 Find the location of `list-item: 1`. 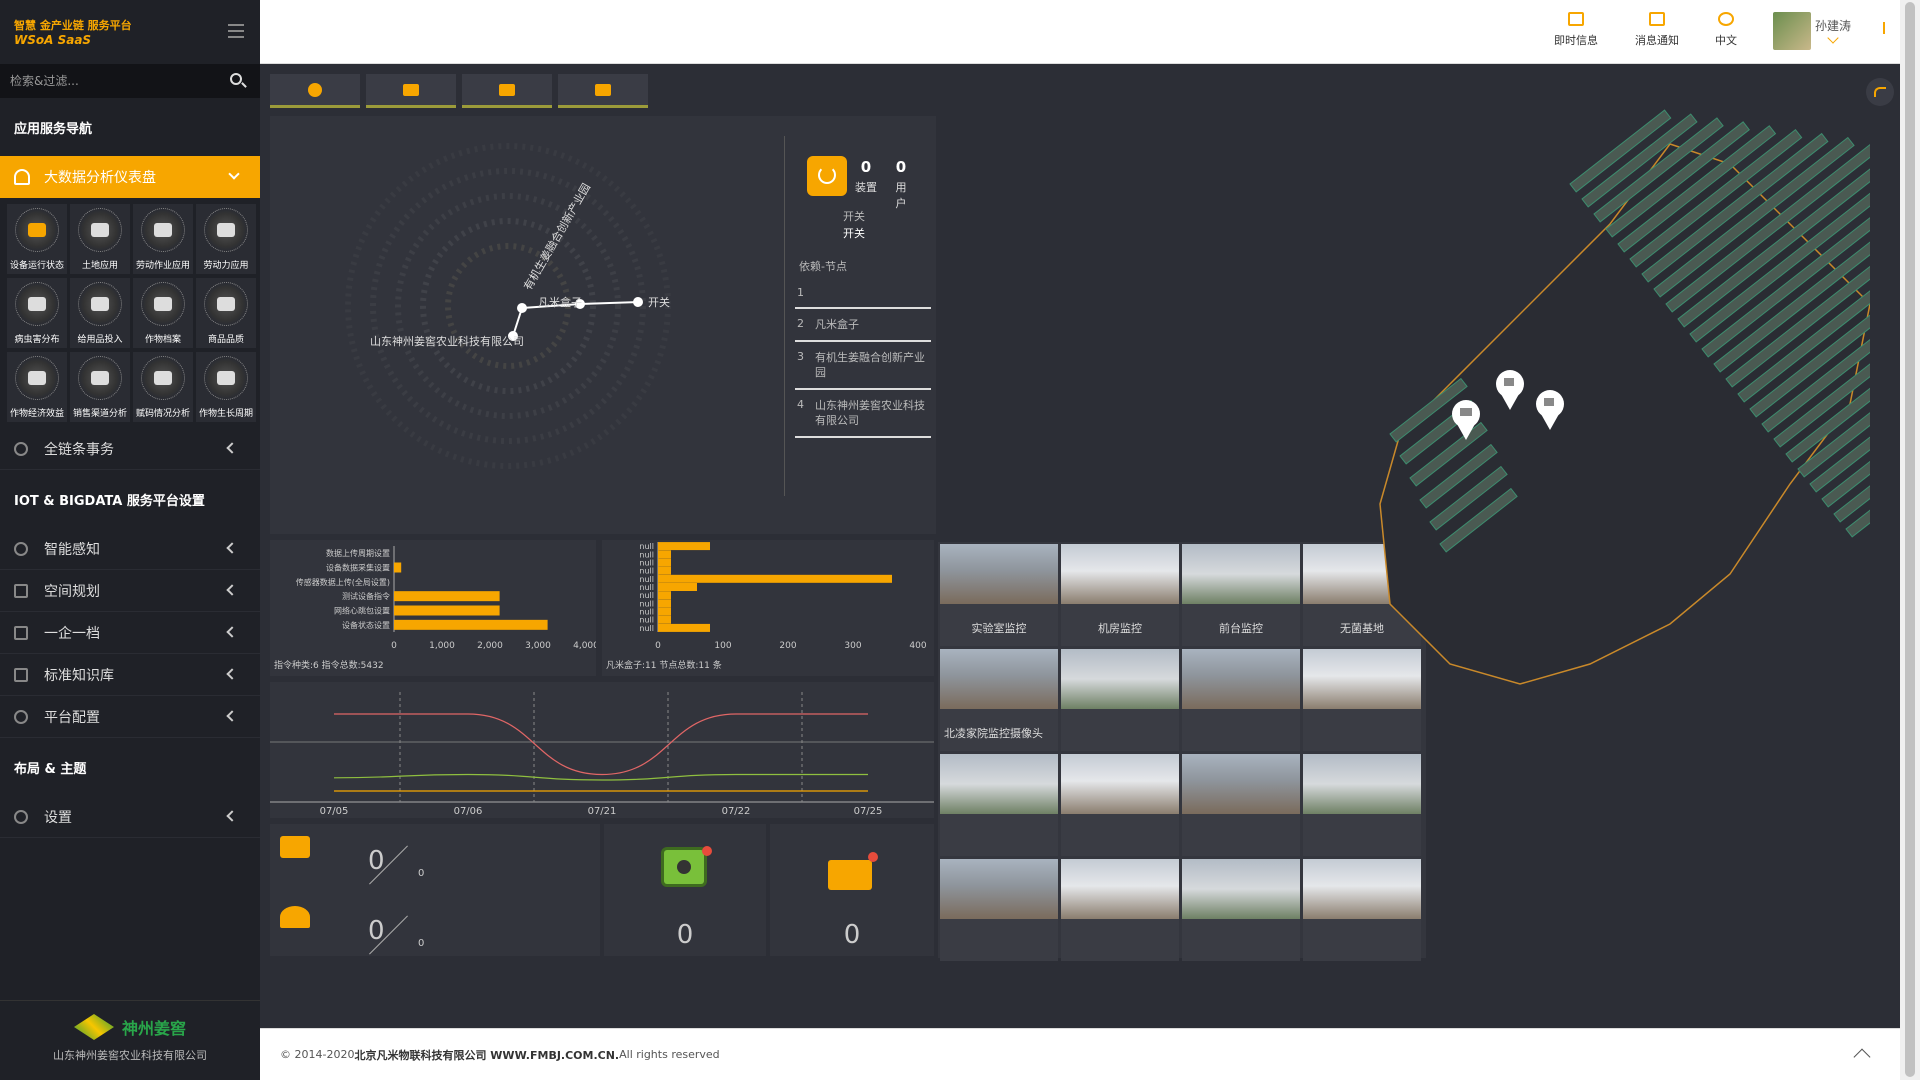

list-item: 1 is located at coordinates (863, 293).